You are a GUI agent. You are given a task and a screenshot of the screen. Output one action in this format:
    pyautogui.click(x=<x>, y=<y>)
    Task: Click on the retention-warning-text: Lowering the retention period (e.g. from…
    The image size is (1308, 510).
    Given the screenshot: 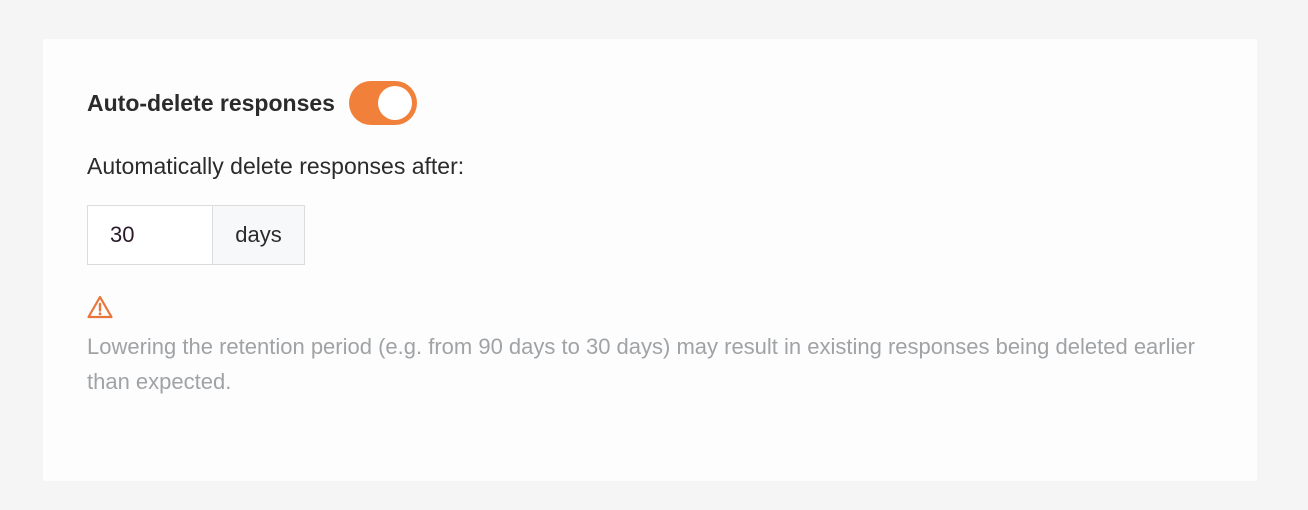 What is the action you would take?
    pyautogui.click(x=641, y=364)
    